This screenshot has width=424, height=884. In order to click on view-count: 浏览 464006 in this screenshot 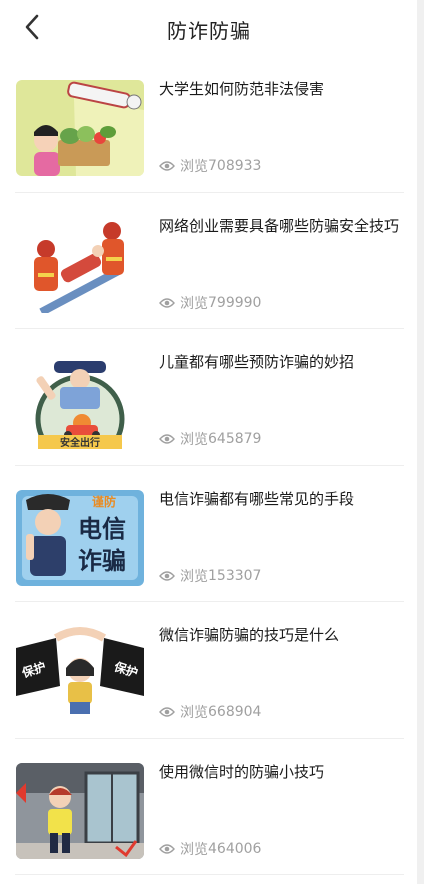, I will do `click(210, 849)`.